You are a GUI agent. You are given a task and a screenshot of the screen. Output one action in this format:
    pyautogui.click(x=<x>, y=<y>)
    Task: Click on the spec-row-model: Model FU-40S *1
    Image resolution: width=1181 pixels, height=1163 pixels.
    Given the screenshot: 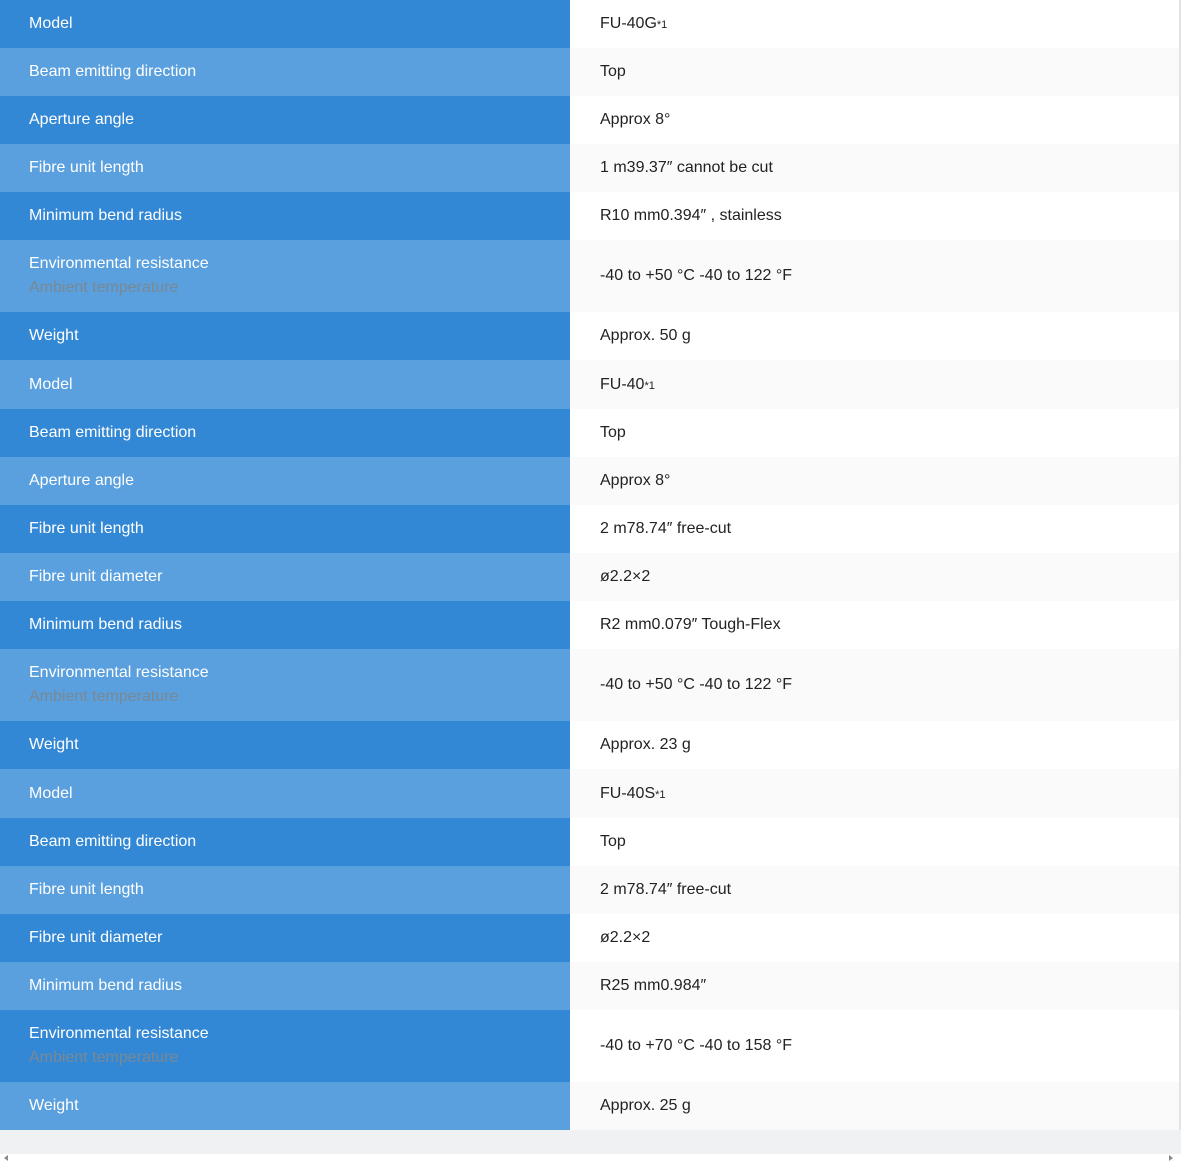 What is the action you would take?
    pyautogui.click(x=590, y=793)
    